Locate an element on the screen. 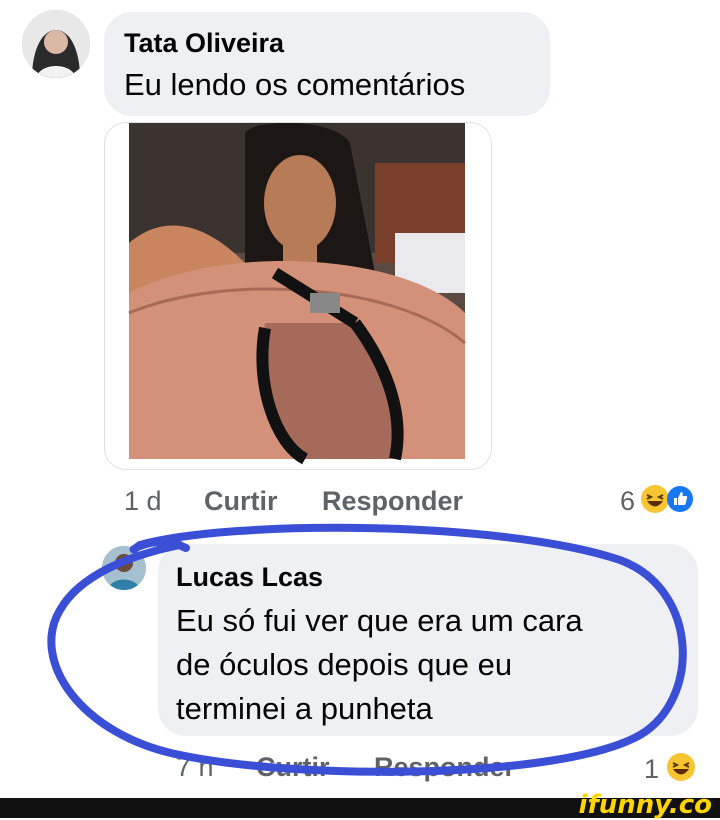 The image size is (720, 820). avatar-tata is located at coordinates (56, 44).